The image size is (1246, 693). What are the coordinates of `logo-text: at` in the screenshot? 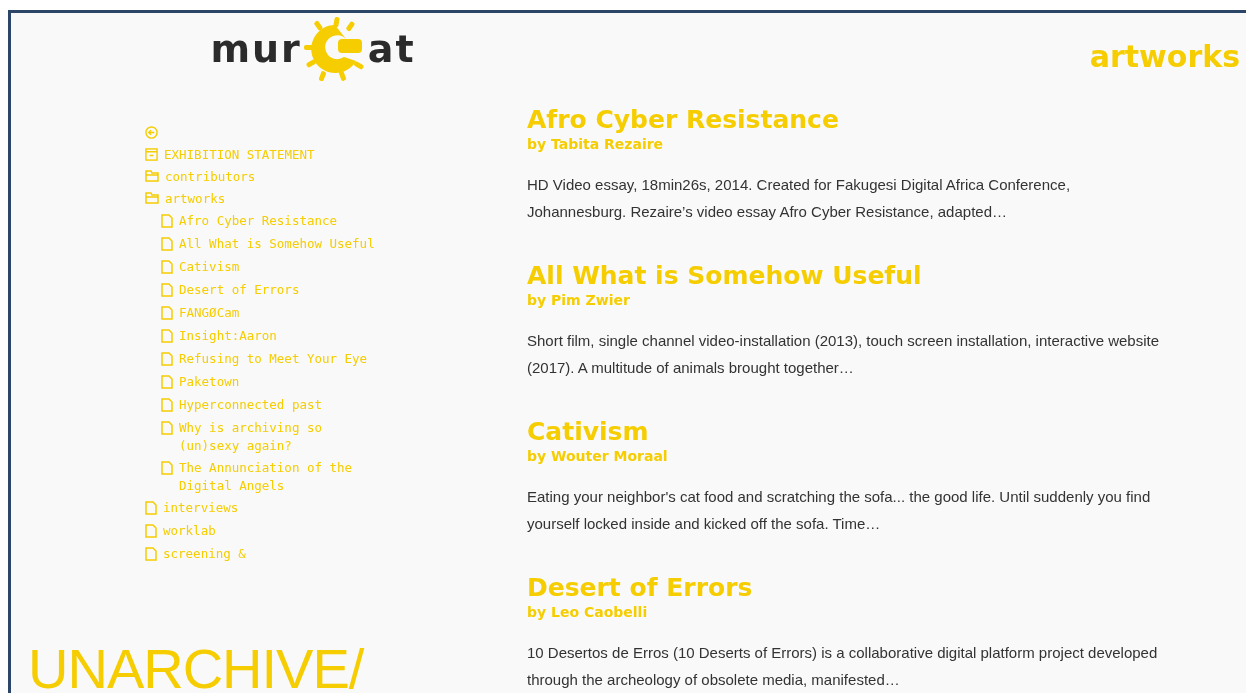 It's located at (391, 49).